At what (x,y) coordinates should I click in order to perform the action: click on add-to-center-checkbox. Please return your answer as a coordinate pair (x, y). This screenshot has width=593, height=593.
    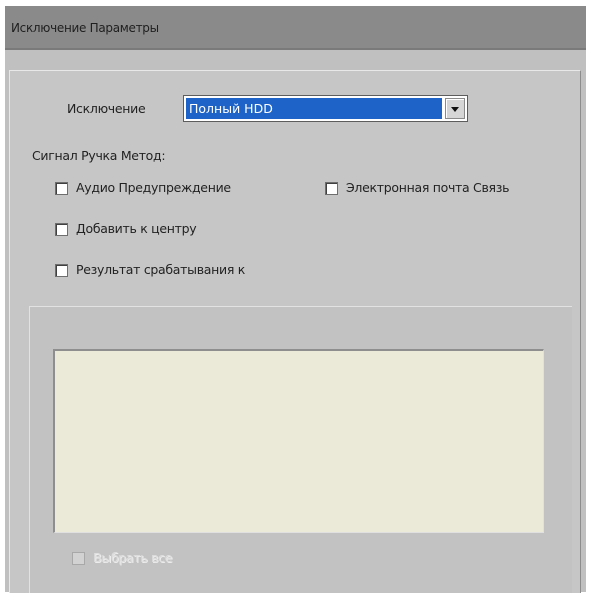
    Looking at the image, I should click on (61, 229).